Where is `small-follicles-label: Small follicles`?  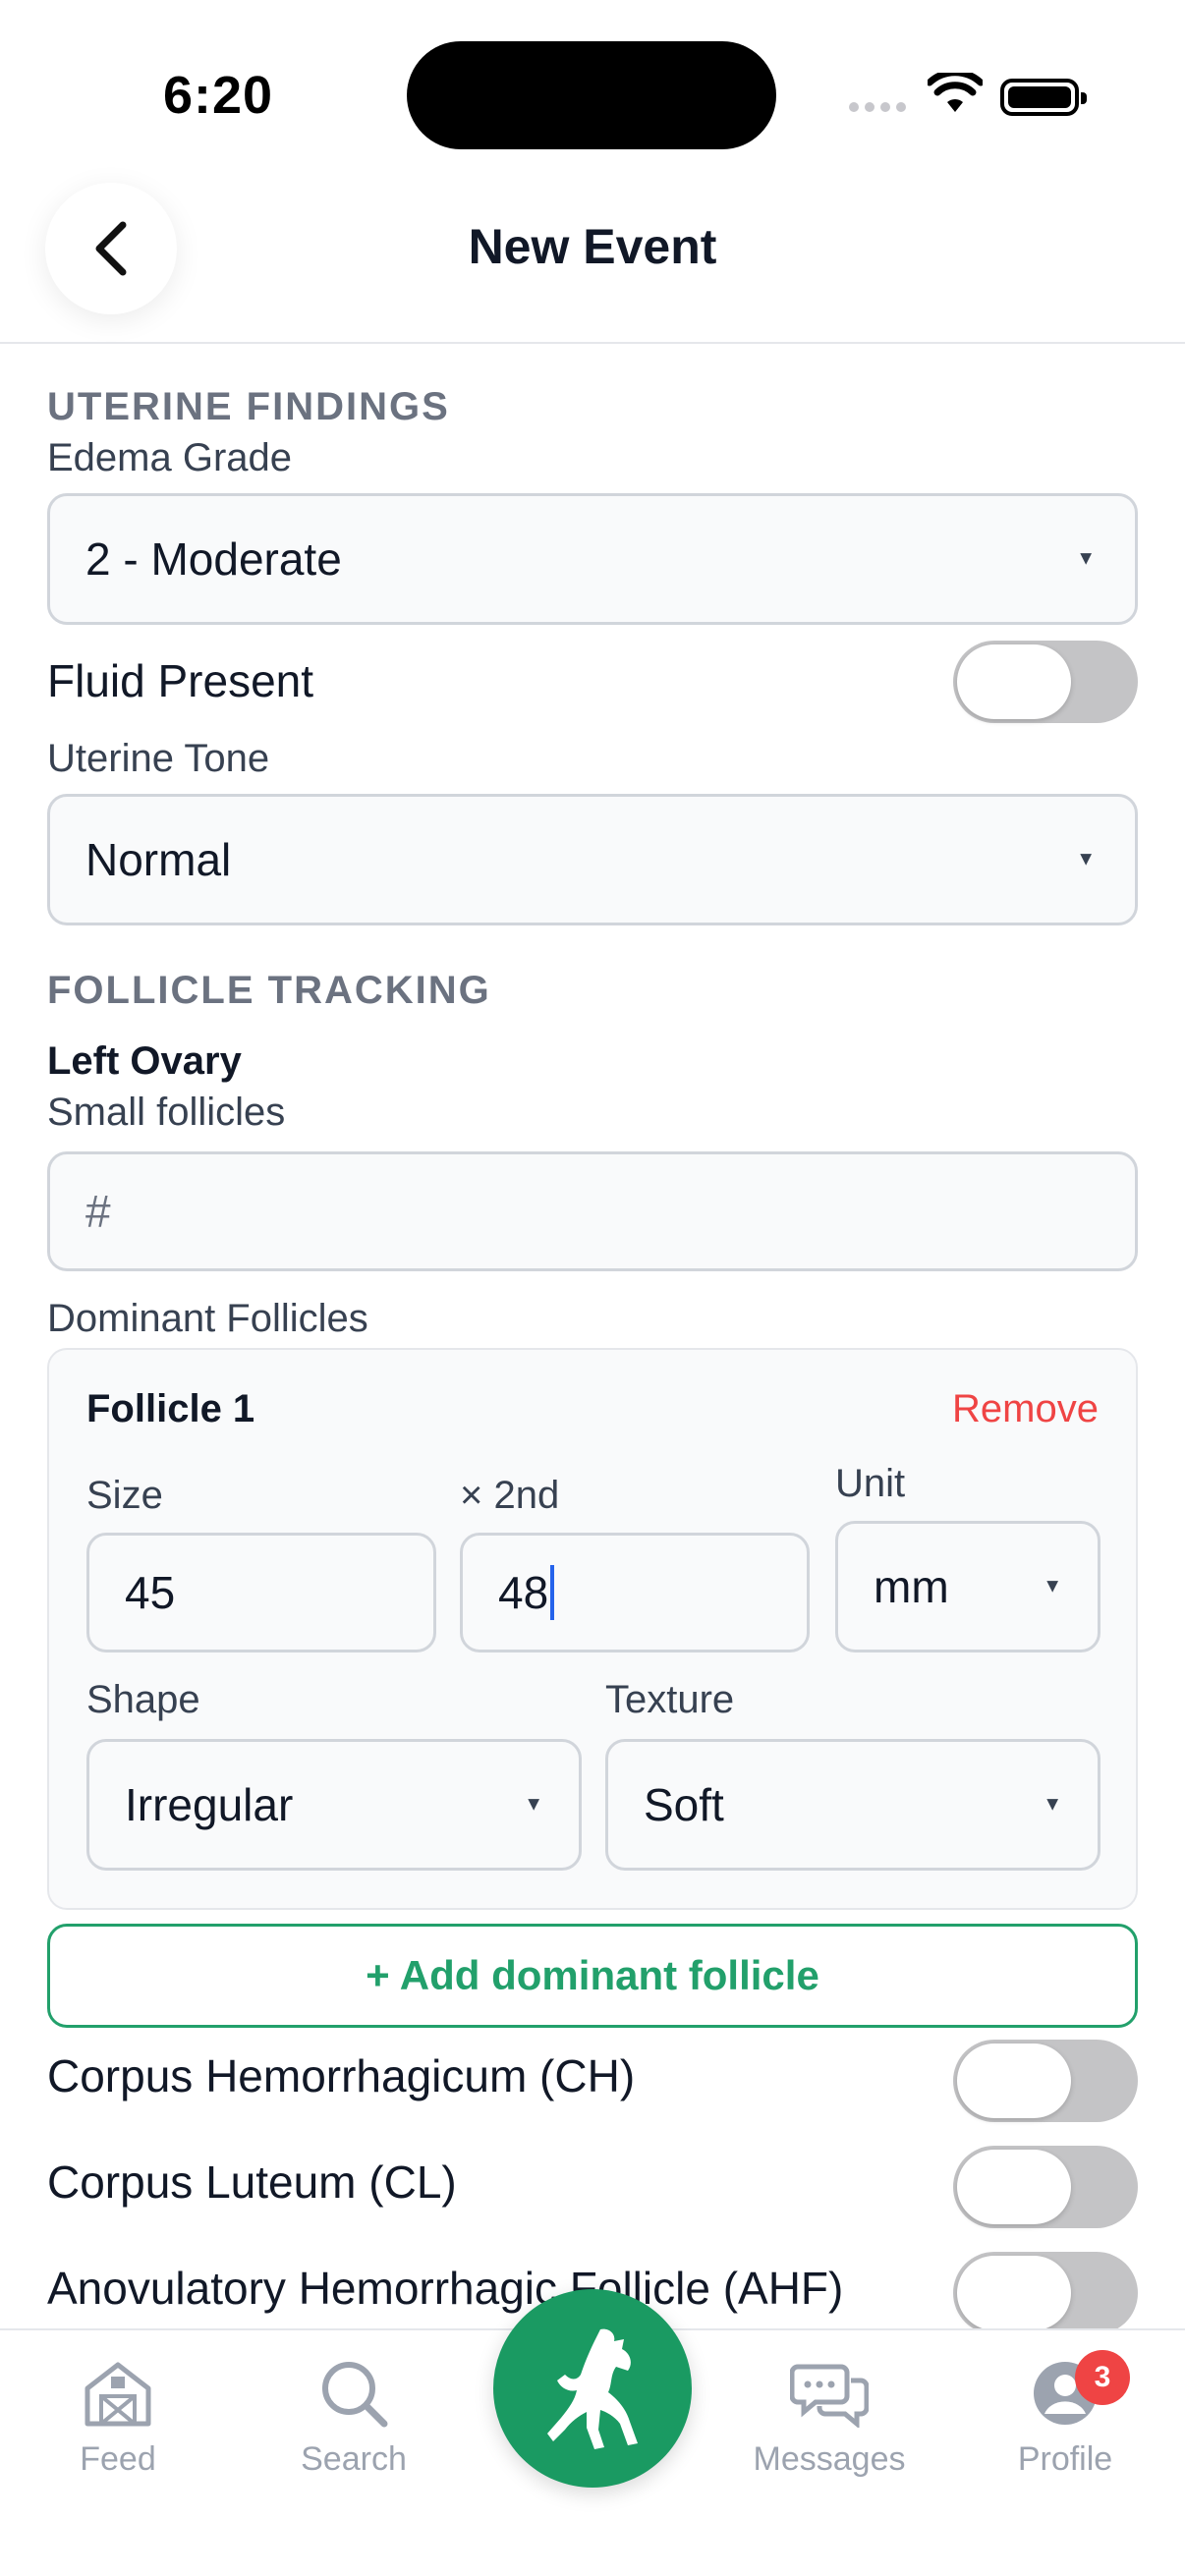 small-follicles-label: Small follicles is located at coordinates (167, 1112).